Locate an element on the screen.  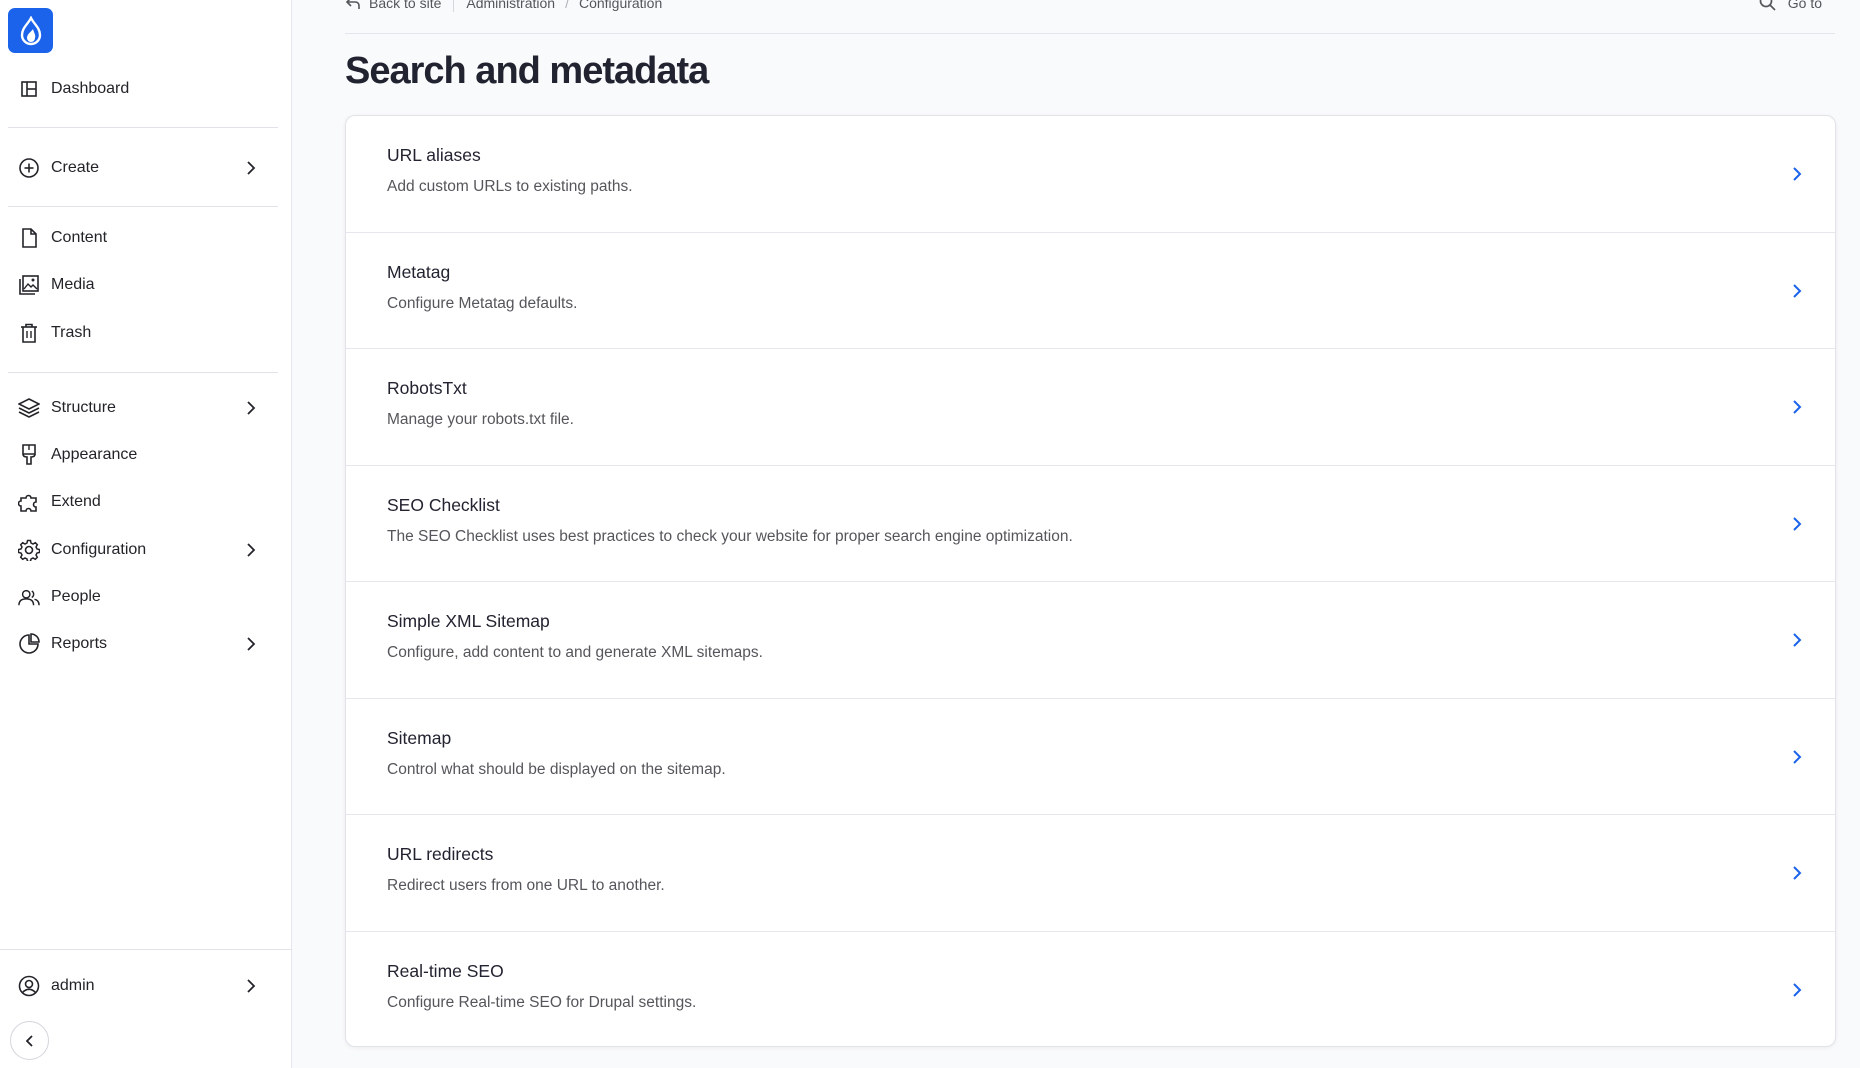
drupal-logo is located at coordinates (30, 30).